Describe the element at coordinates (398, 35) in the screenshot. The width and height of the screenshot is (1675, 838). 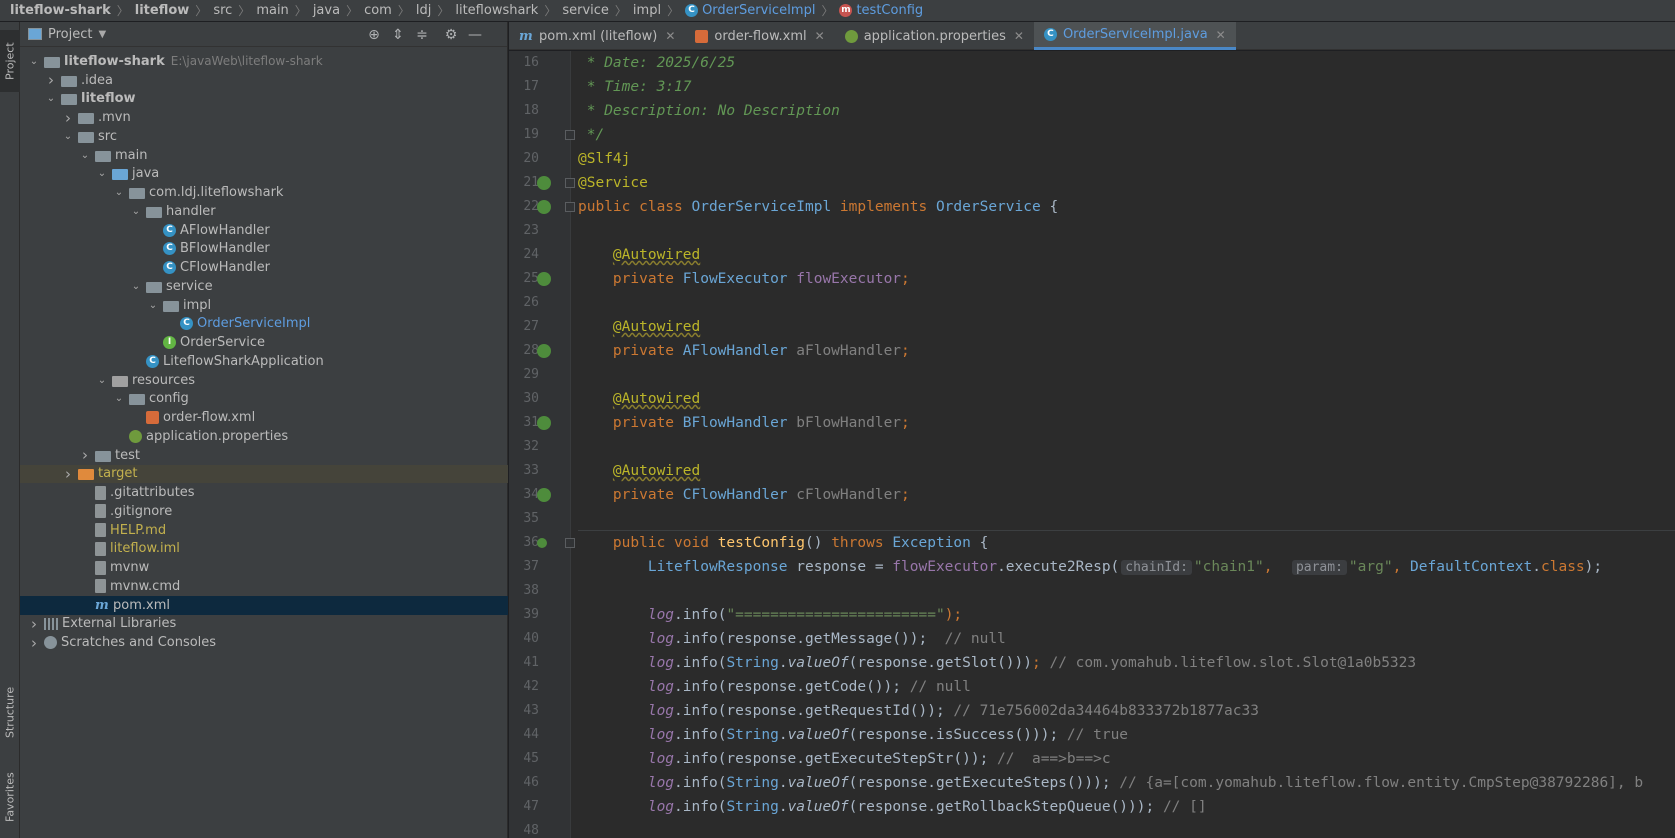
I see `expand-all-icon: ⇕` at that location.